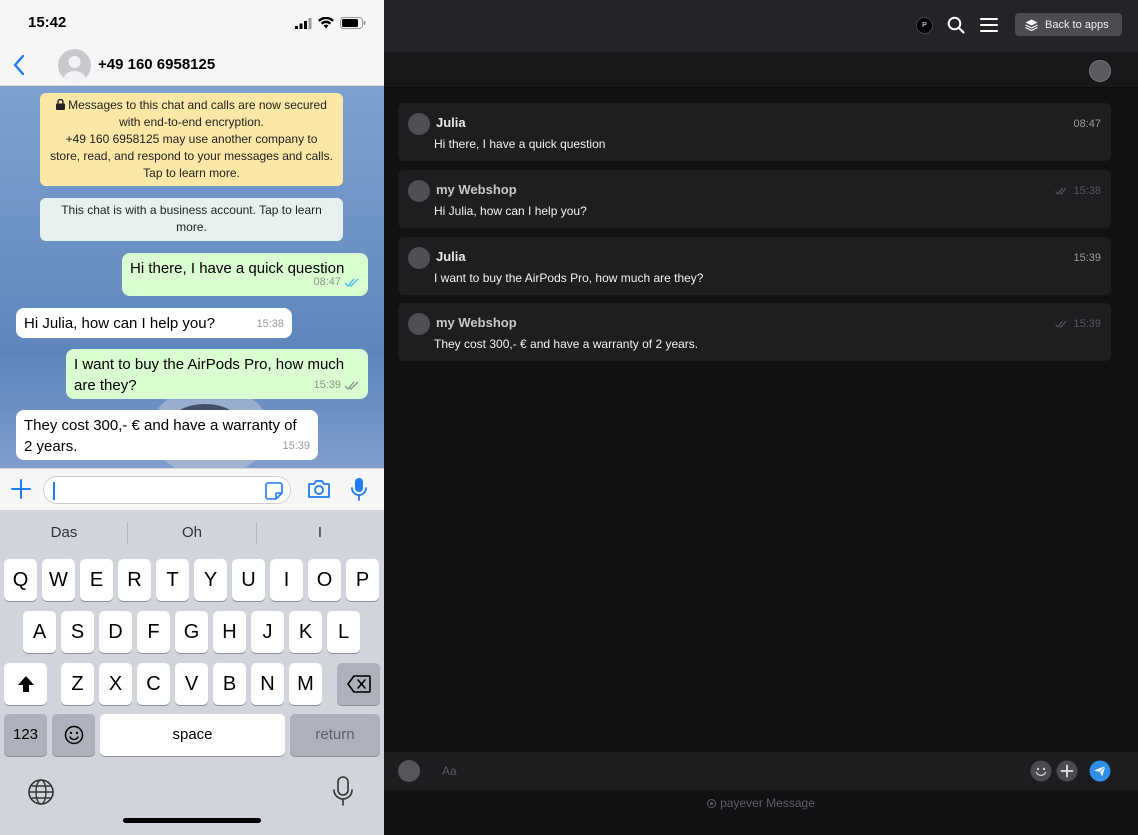 This screenshot has height=835, width=1138. I want to click on user-avatar, so click(1100, 71).